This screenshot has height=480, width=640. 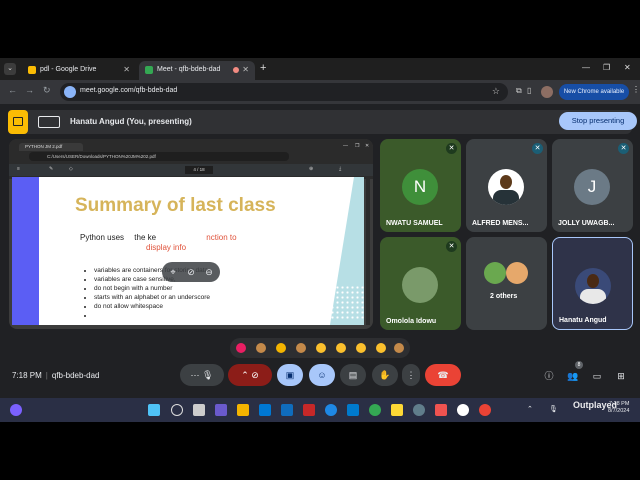 I want to click on browser-menu-icon: ⋮, so click(x=636, y=89).